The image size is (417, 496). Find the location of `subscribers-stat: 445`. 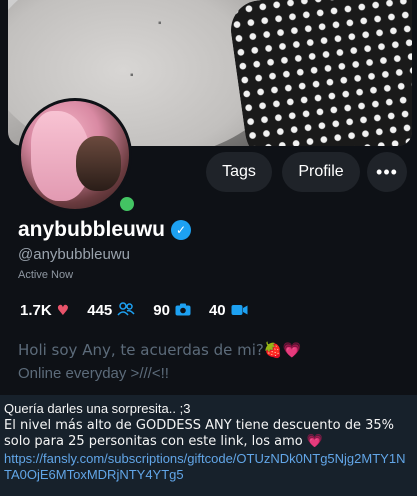

subscribers-stat: 445 is located at coordinates (111, 310).